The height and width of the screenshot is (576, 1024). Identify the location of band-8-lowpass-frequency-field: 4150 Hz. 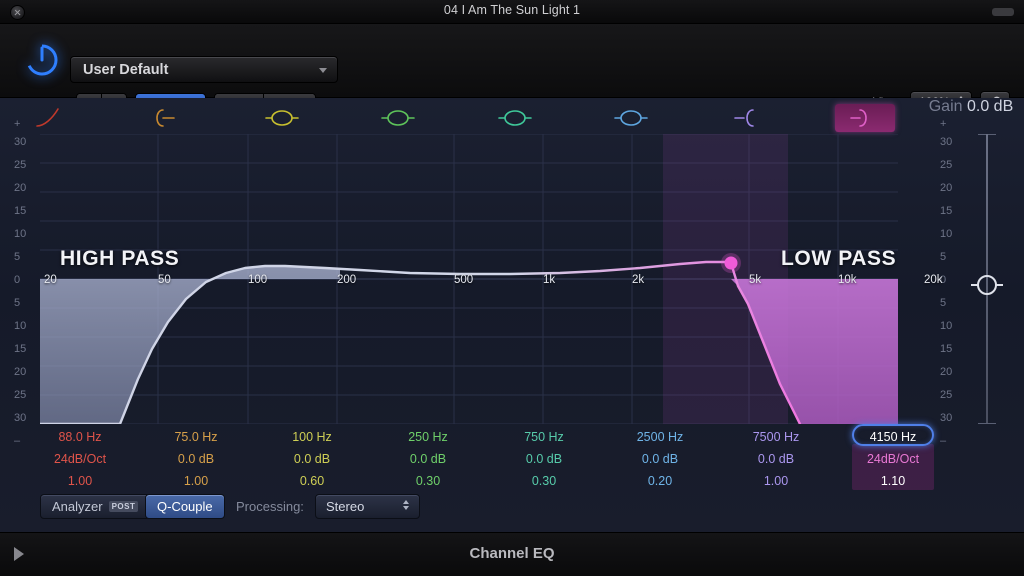
(893, 437).